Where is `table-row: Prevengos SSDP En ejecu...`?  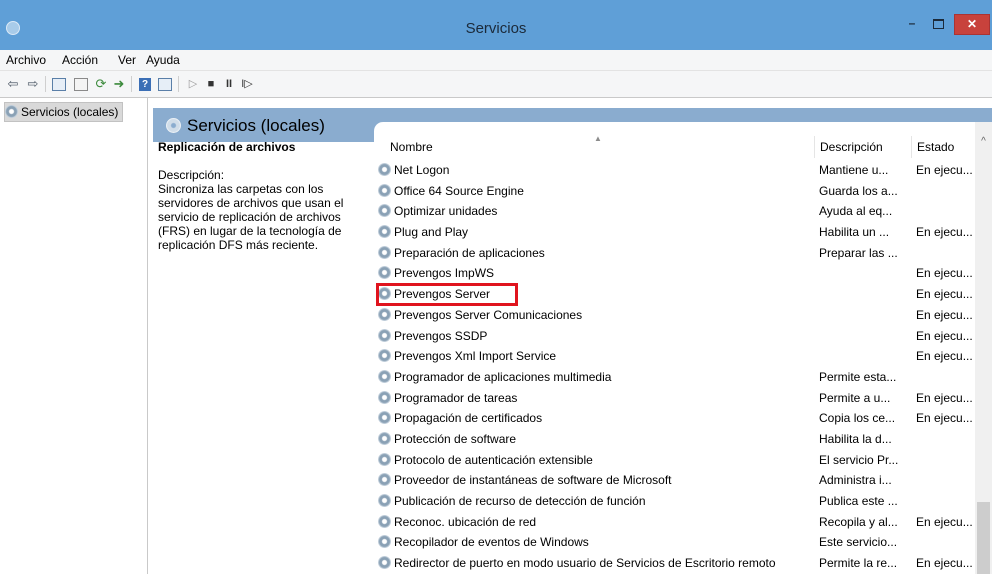
table-row: Prevengos SSDP En ejecu... is located at coordinates (678, 336).